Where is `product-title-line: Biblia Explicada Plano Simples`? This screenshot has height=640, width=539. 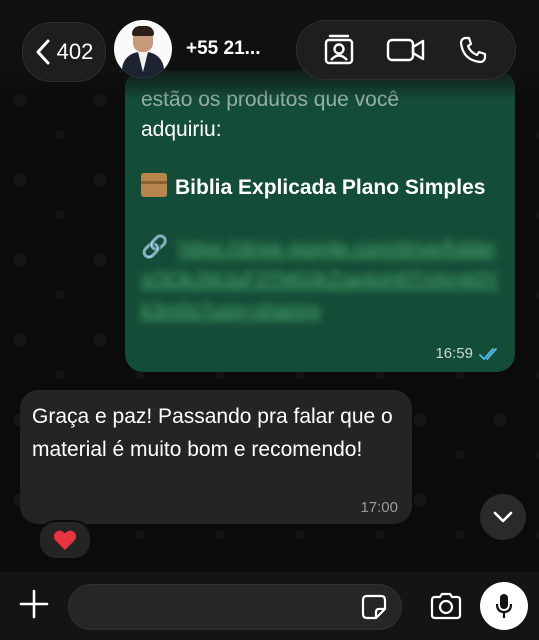 product-title-line: Biblia Explicada Plano Simples is located at coordinates (313, 187).